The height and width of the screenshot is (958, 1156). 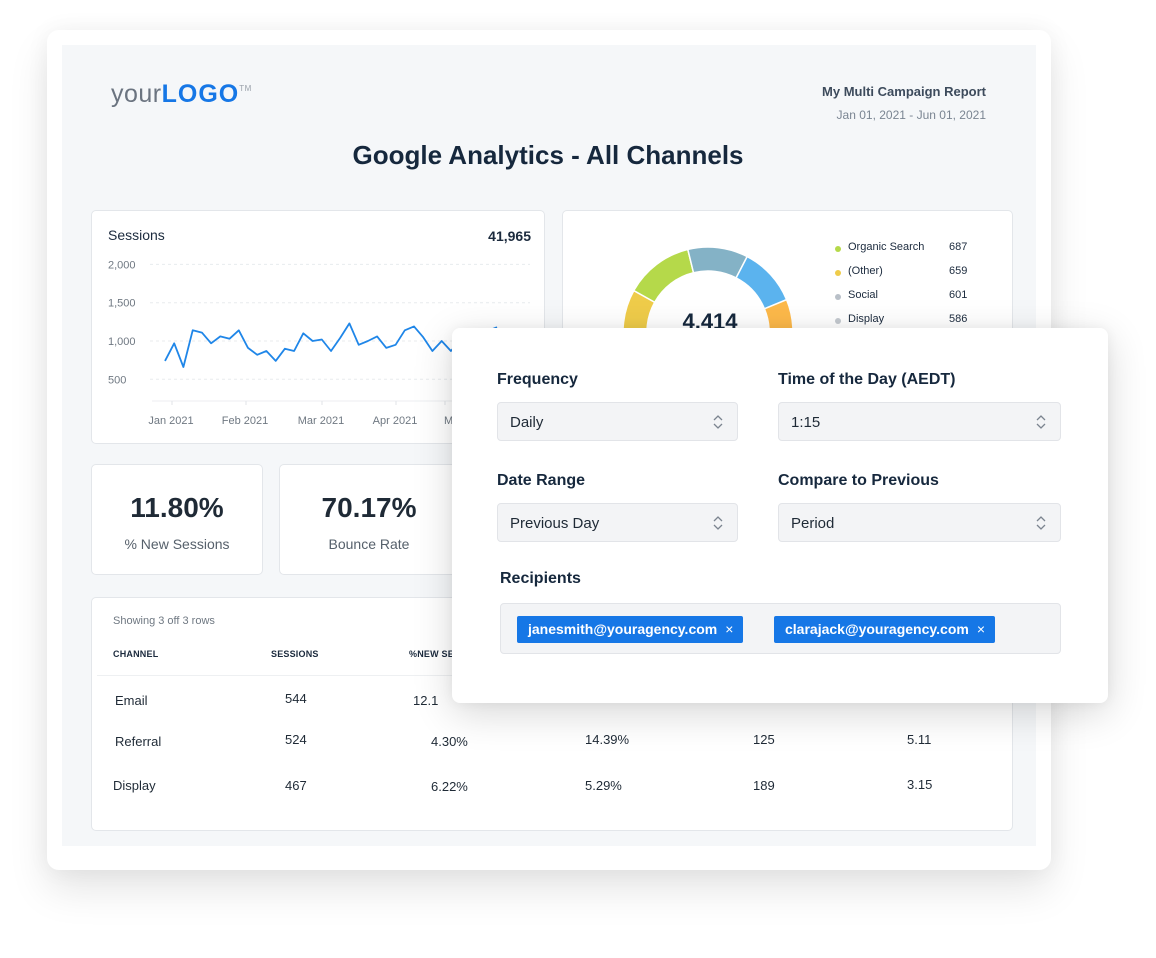 What do you see at coordinates (764, 739) in the screenshot?
I see `cell-metric-5: 125` at bounding box center [764, 739].